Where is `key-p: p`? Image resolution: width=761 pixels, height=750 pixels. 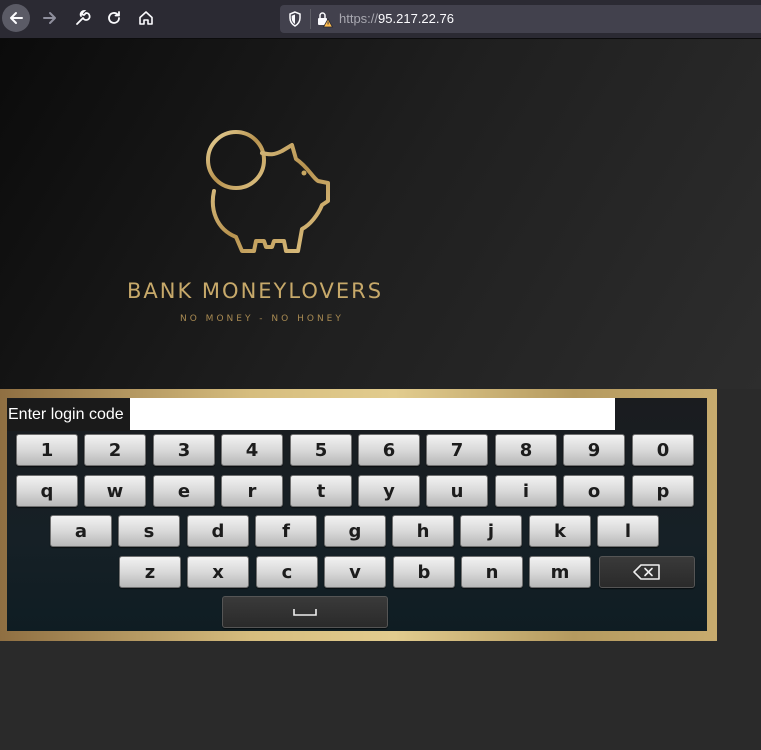 key-p: p is located at coordinates (663, 491).